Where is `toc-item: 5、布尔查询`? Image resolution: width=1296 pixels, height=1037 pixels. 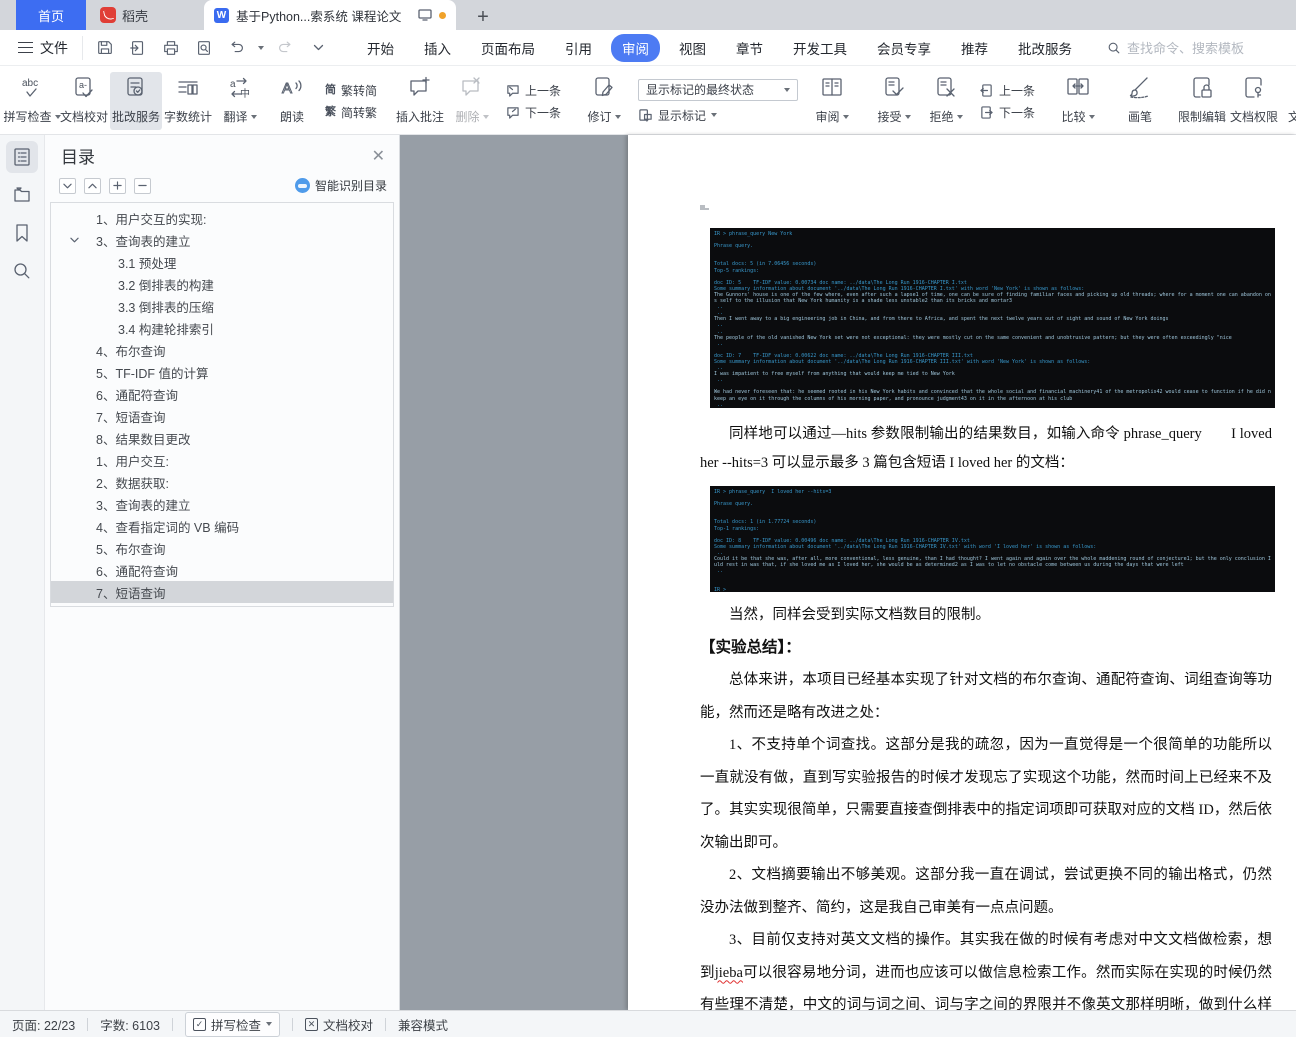
toc-item: 5、布尔查询 is located at coordinates (222, 548).